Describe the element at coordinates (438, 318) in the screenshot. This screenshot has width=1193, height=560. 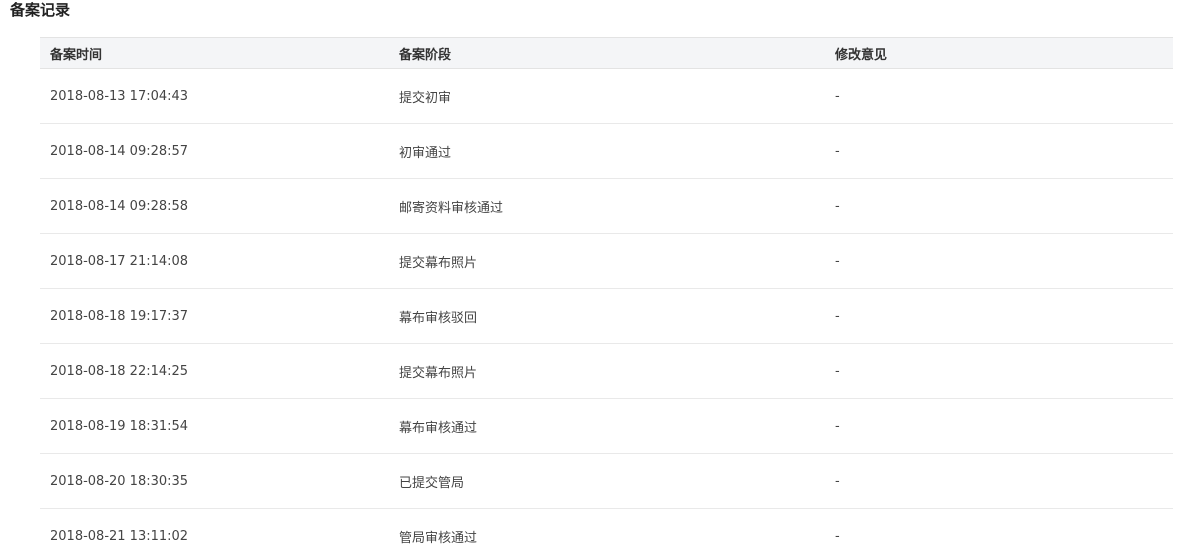
I see `cell-stage: 幕布审核驳回` at that location.